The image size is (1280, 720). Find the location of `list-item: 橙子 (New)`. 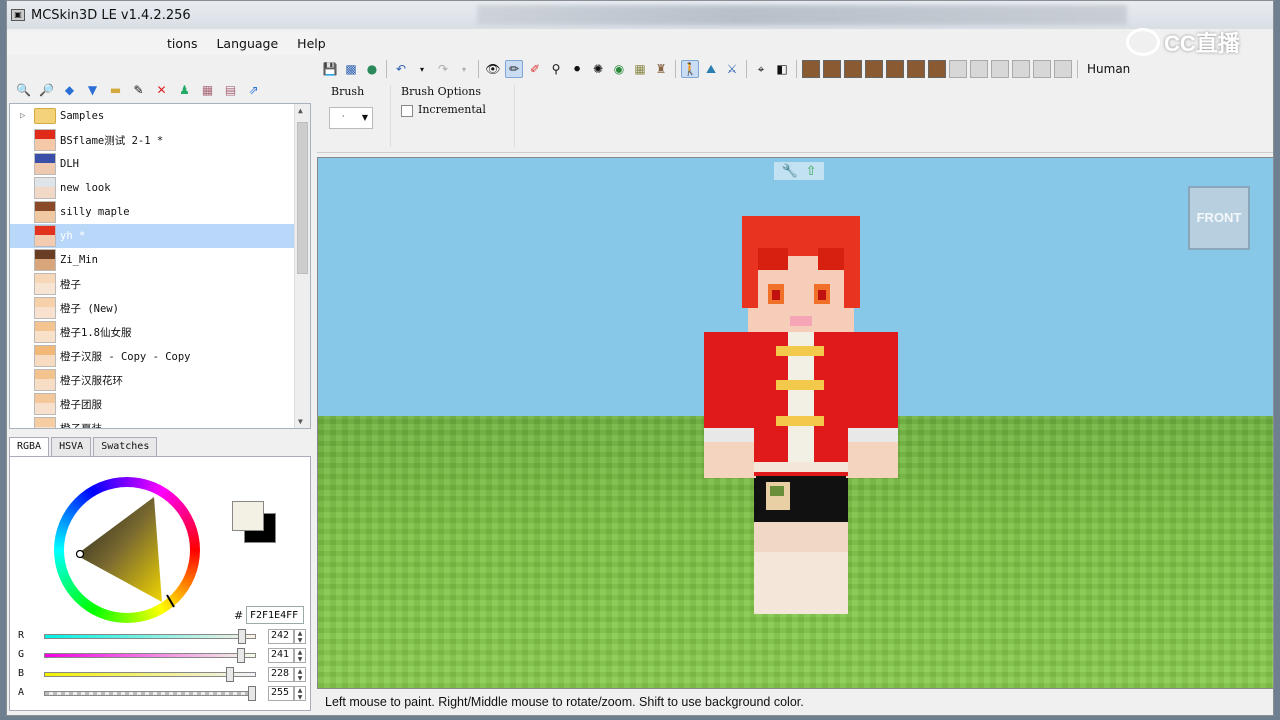

list-item: 橙子 (New) is located at coordinates (160, 308).